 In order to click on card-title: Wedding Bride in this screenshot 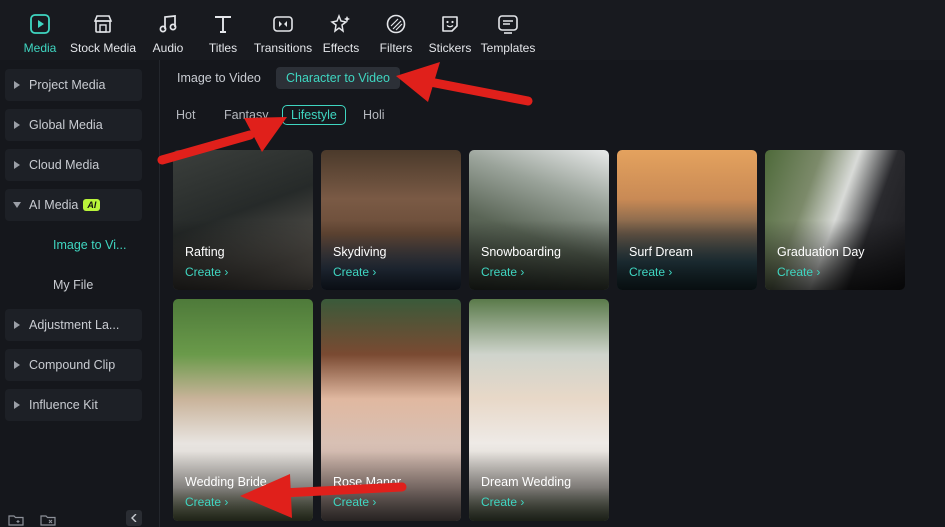, I will do `click(226, 482)`.